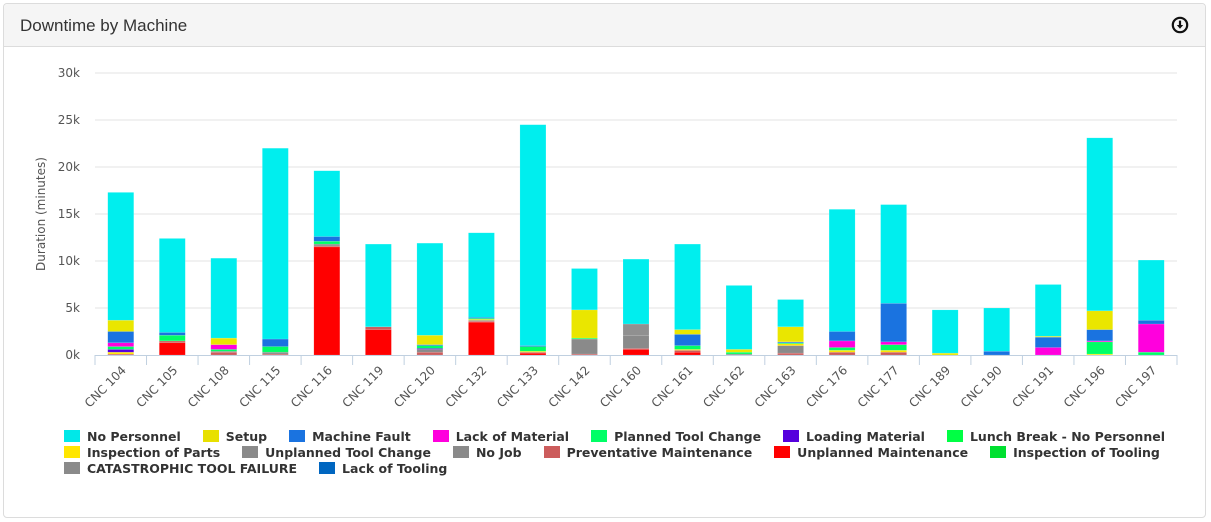 The width and height of the screenshot is (1211, 522). What do you see at coordinates (865, 436) in the screenshot?
I see `legend-label: Loading Material` at bounding box center [865, 436].